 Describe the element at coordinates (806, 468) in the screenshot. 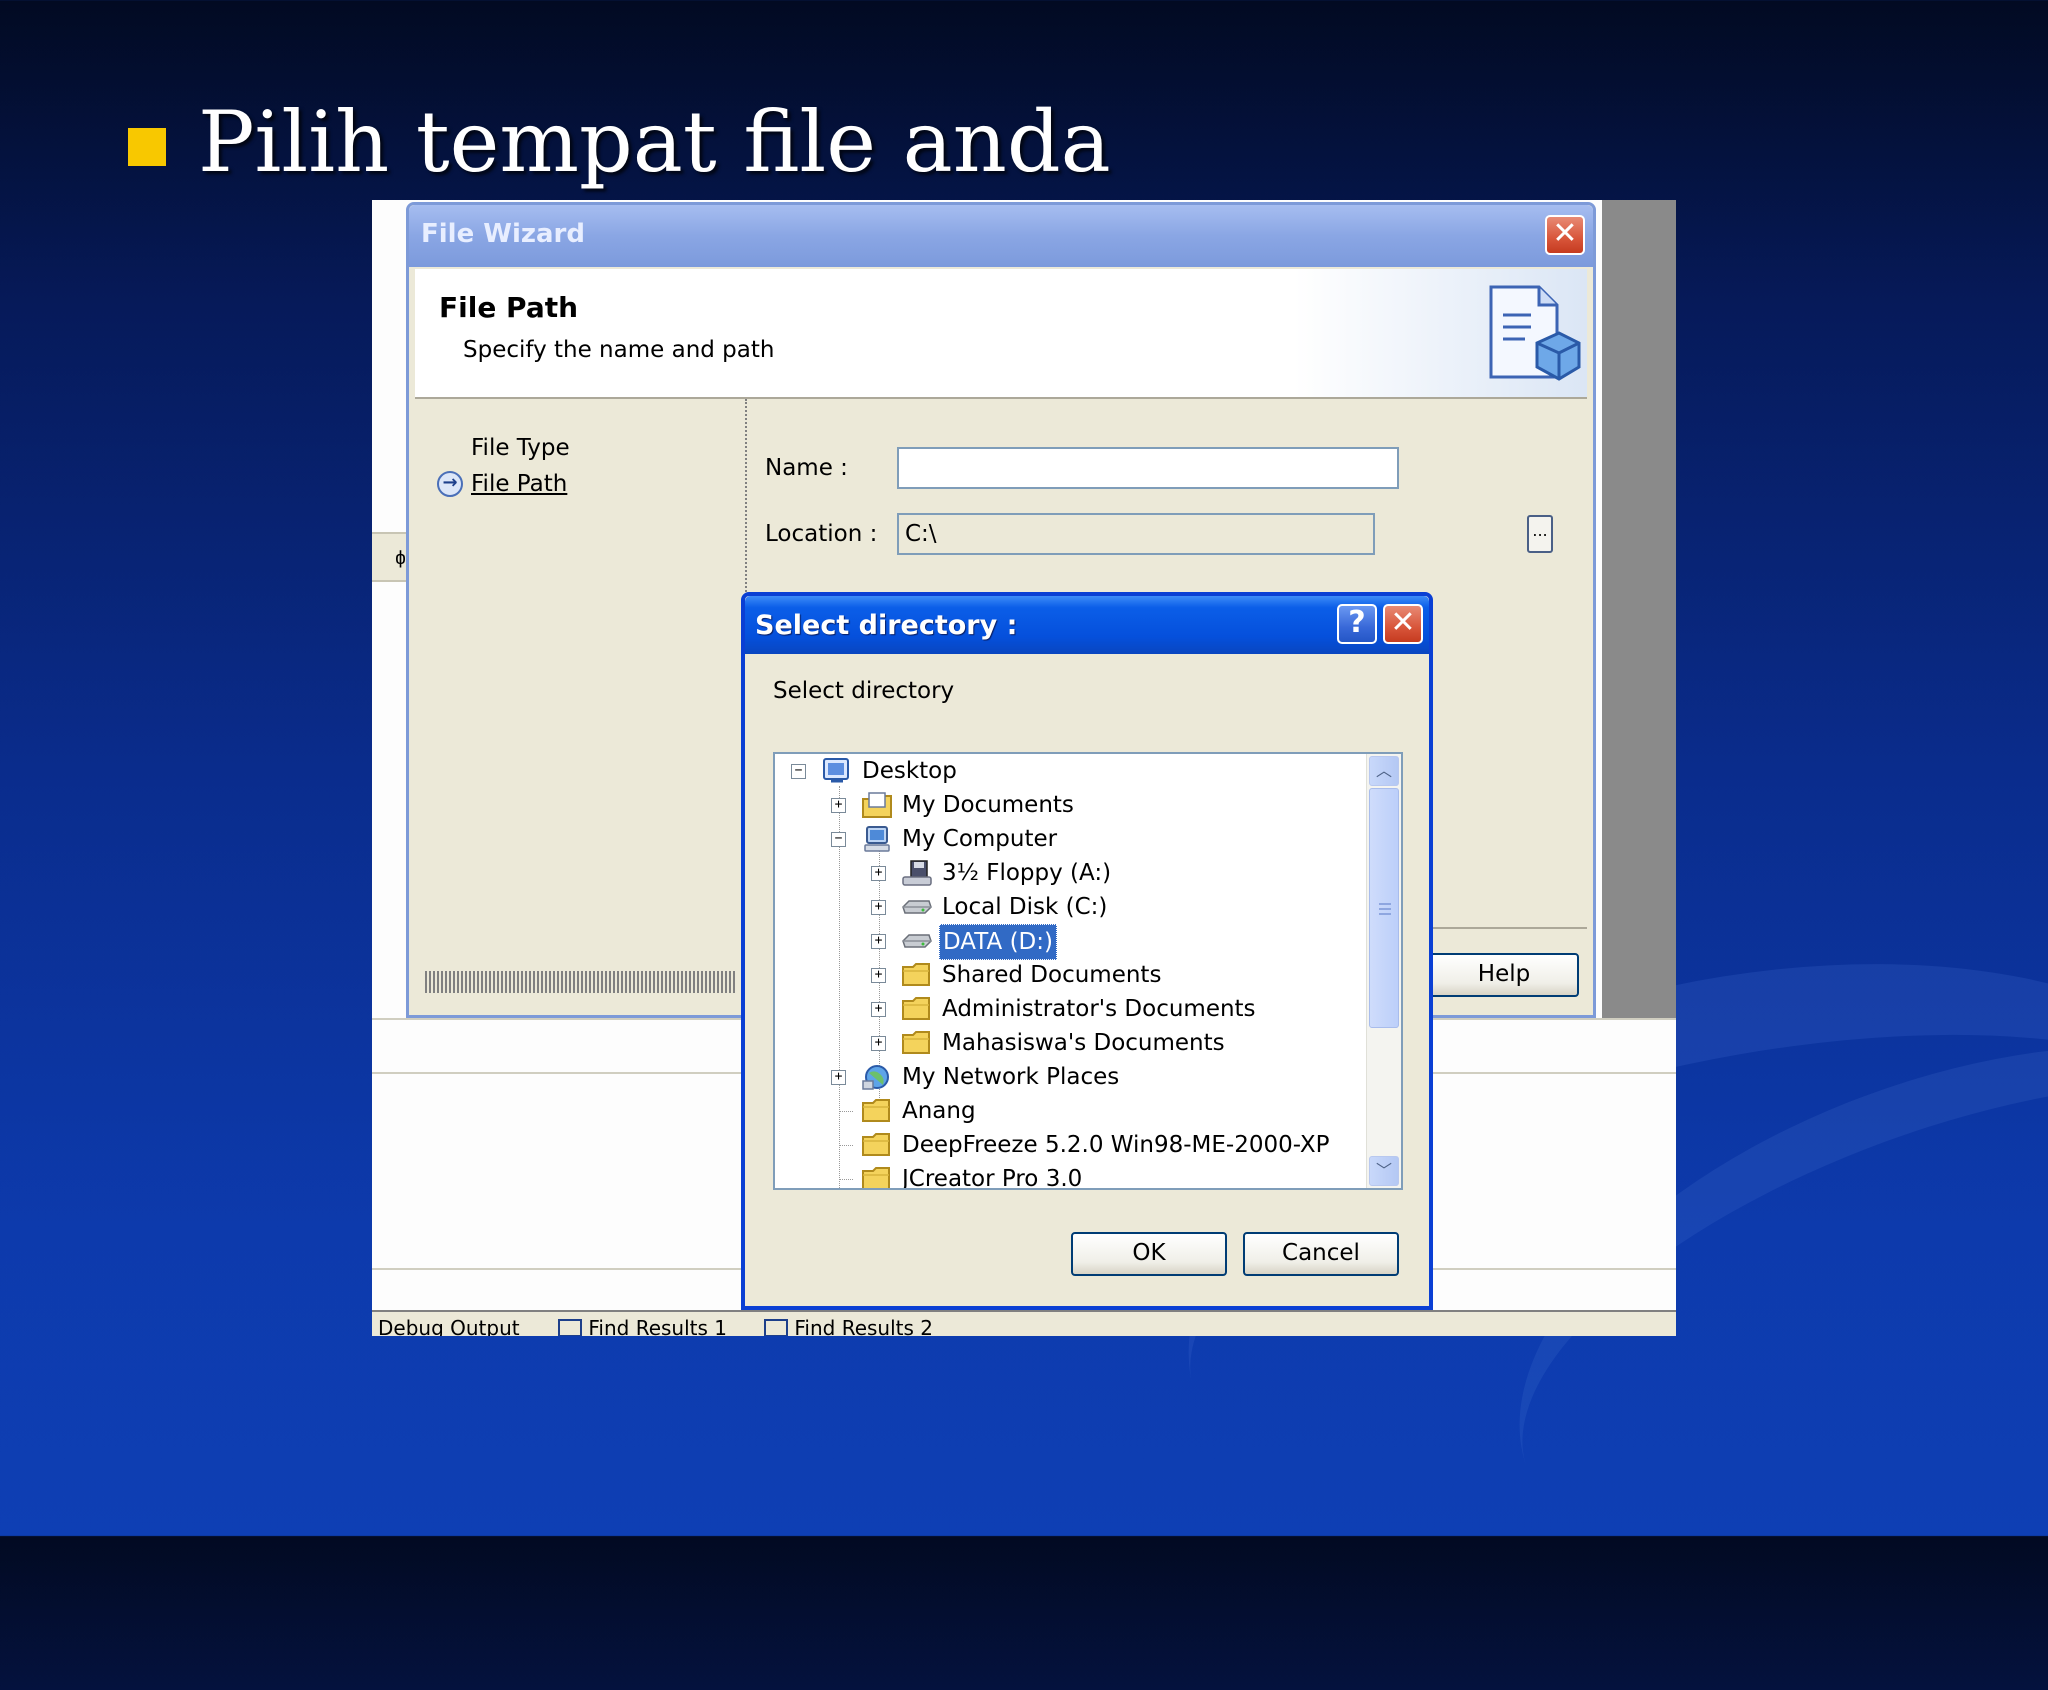

I see `name-label: Name :` at that location.